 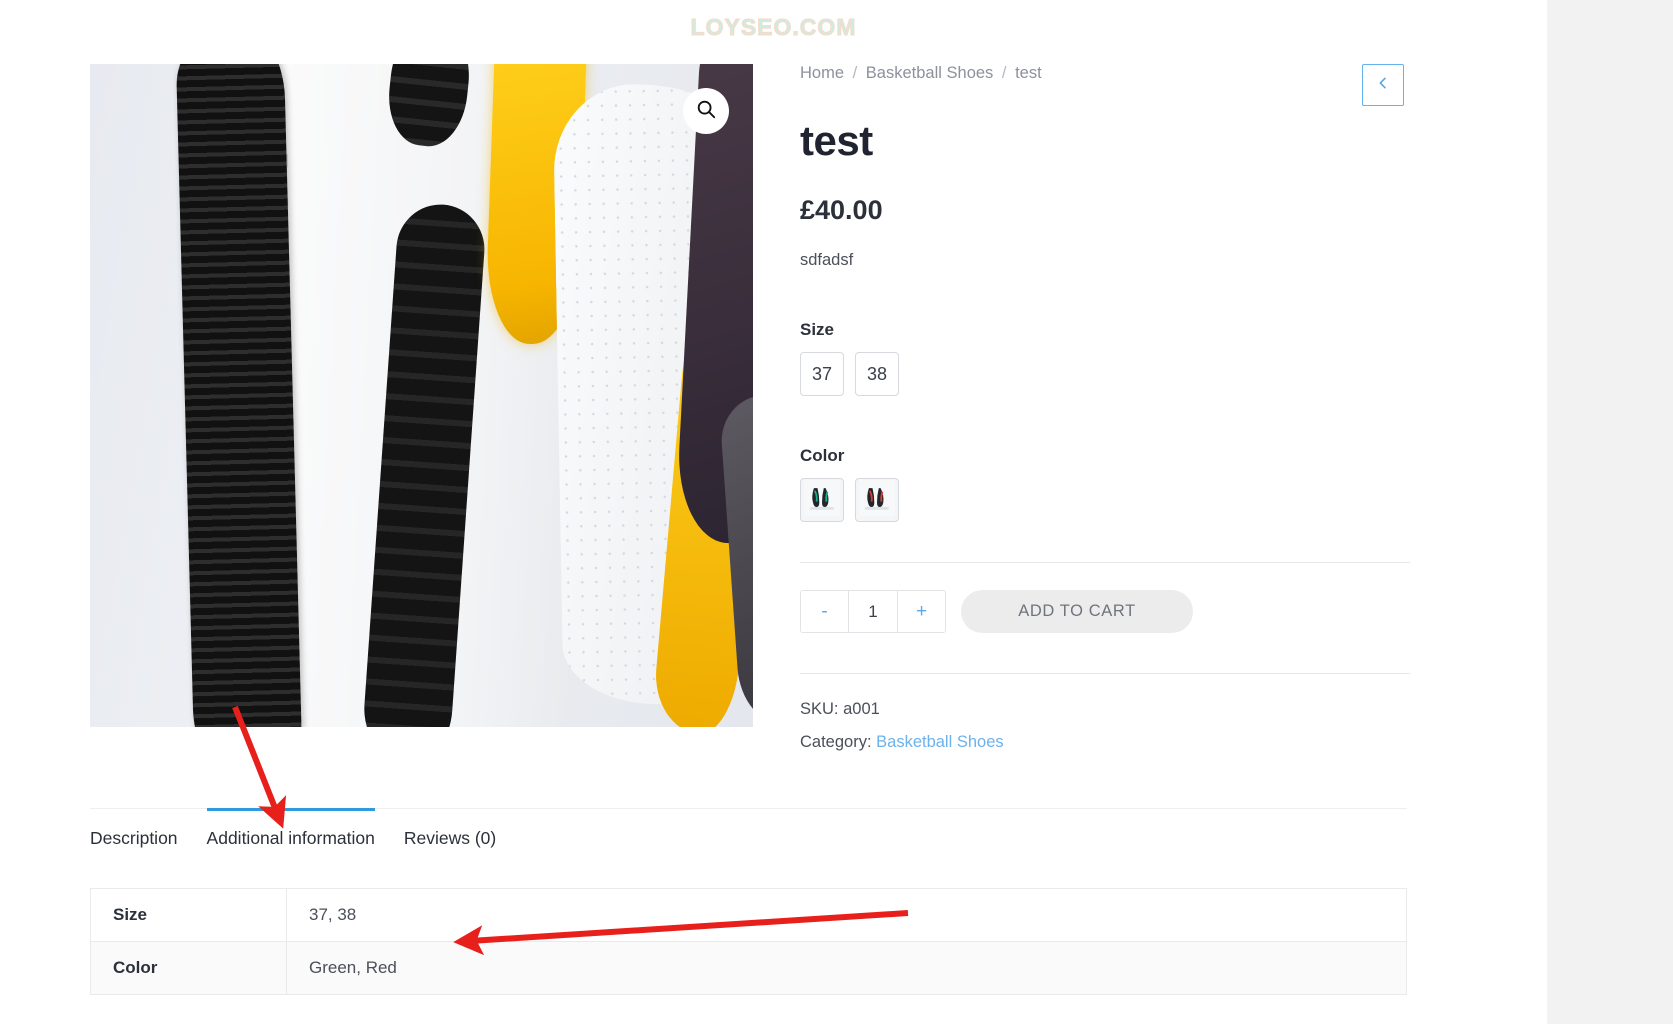 What do you see at coordinates (921, 612) in the screenshot?
I see `quantity-increase-button: +` at bounding box center [921, 612].